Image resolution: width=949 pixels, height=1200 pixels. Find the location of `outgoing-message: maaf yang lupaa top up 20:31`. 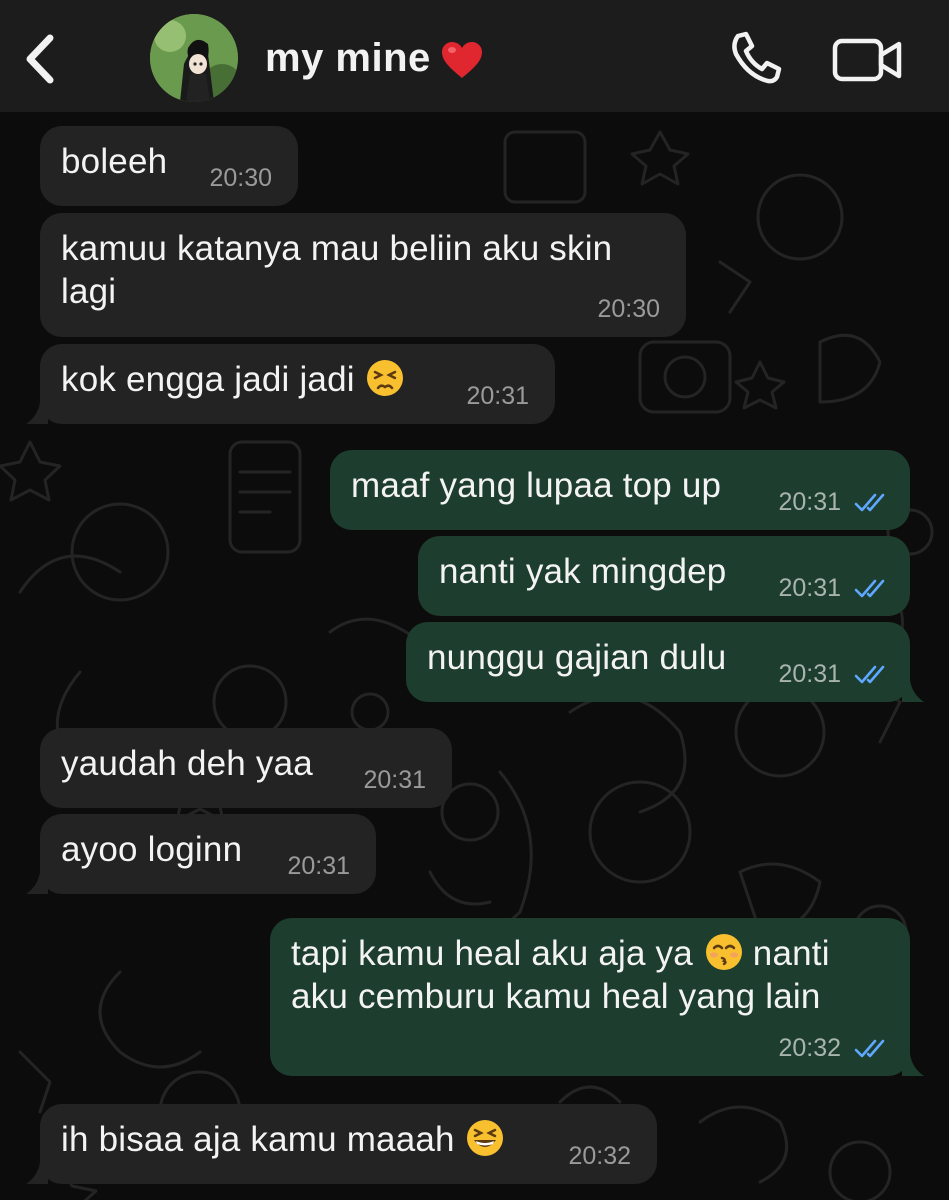

outgoing-message: maaf yang lupaa top up 20:31 is located at coordinates (620, 490).